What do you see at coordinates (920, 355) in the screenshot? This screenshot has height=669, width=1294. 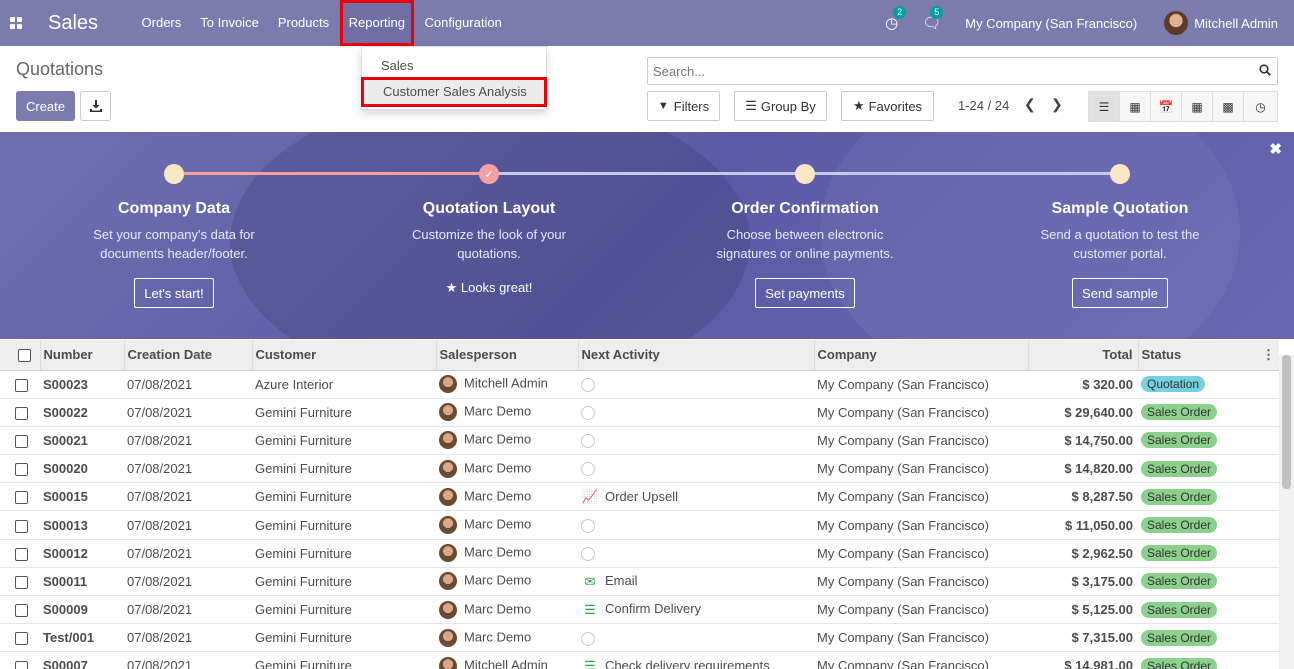 I see `col-company: Company` at bounding box center [920, 355].